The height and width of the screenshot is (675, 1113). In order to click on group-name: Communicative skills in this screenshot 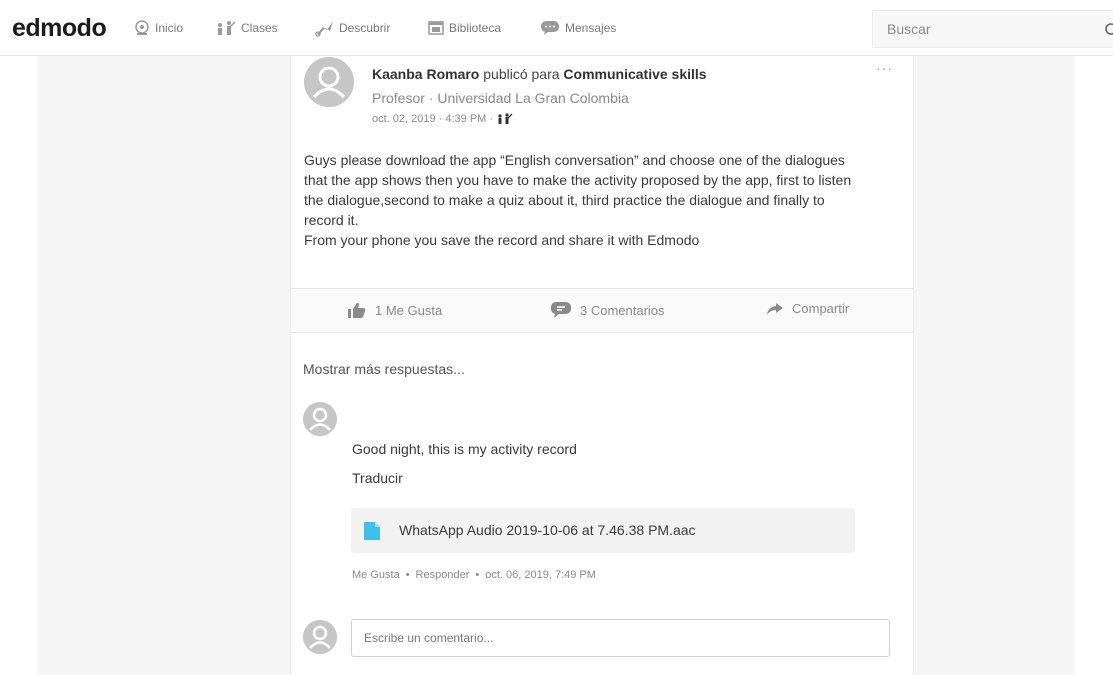, I will do `click(634, 74)`.